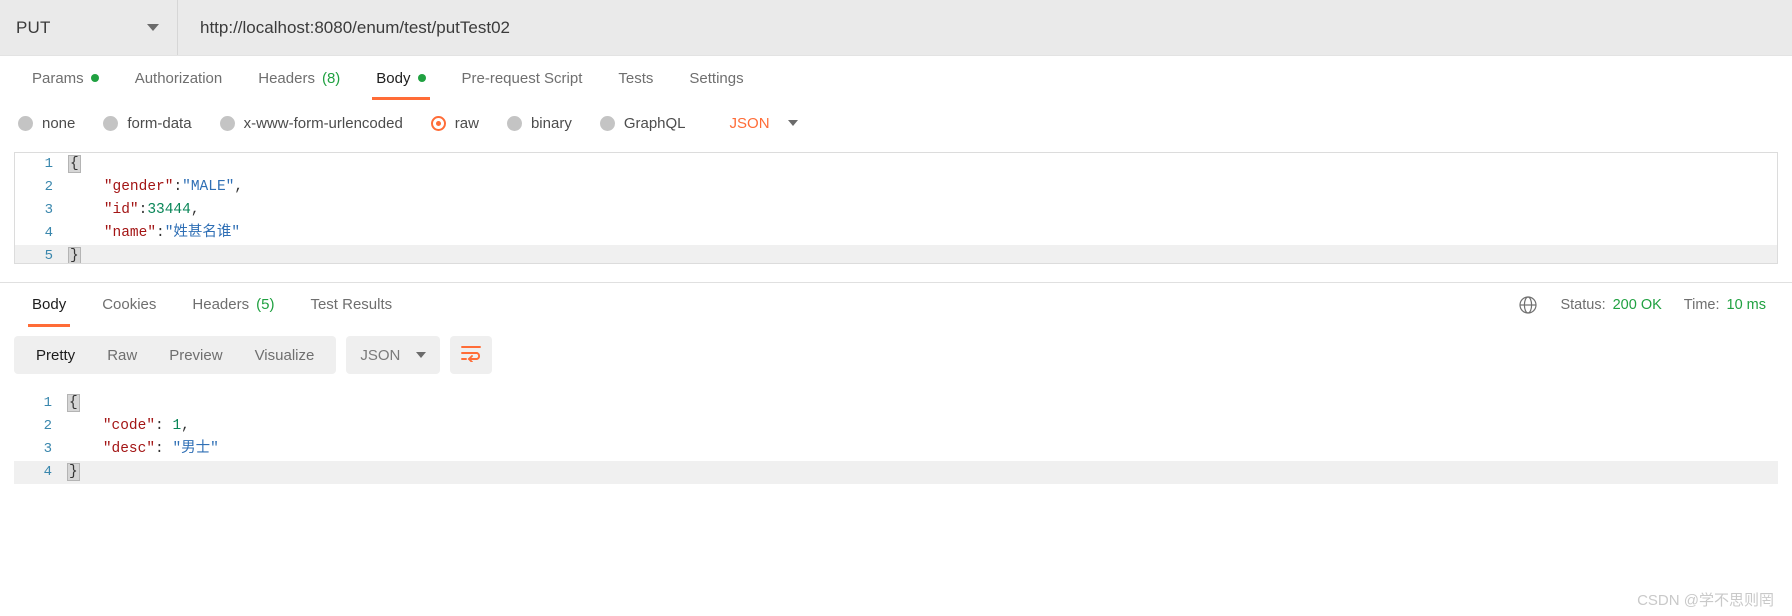 This screenshot has width=1792, height=616. Describe the element at coordinates (74, 164) in the screenshot. I see `brace-match: {` at that location.